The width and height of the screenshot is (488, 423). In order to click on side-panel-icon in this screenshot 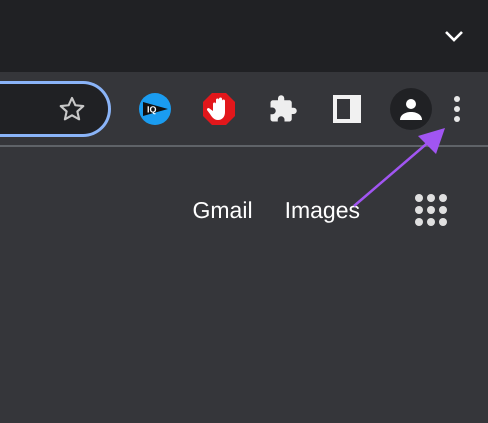, I will do `click(347, 108)`.